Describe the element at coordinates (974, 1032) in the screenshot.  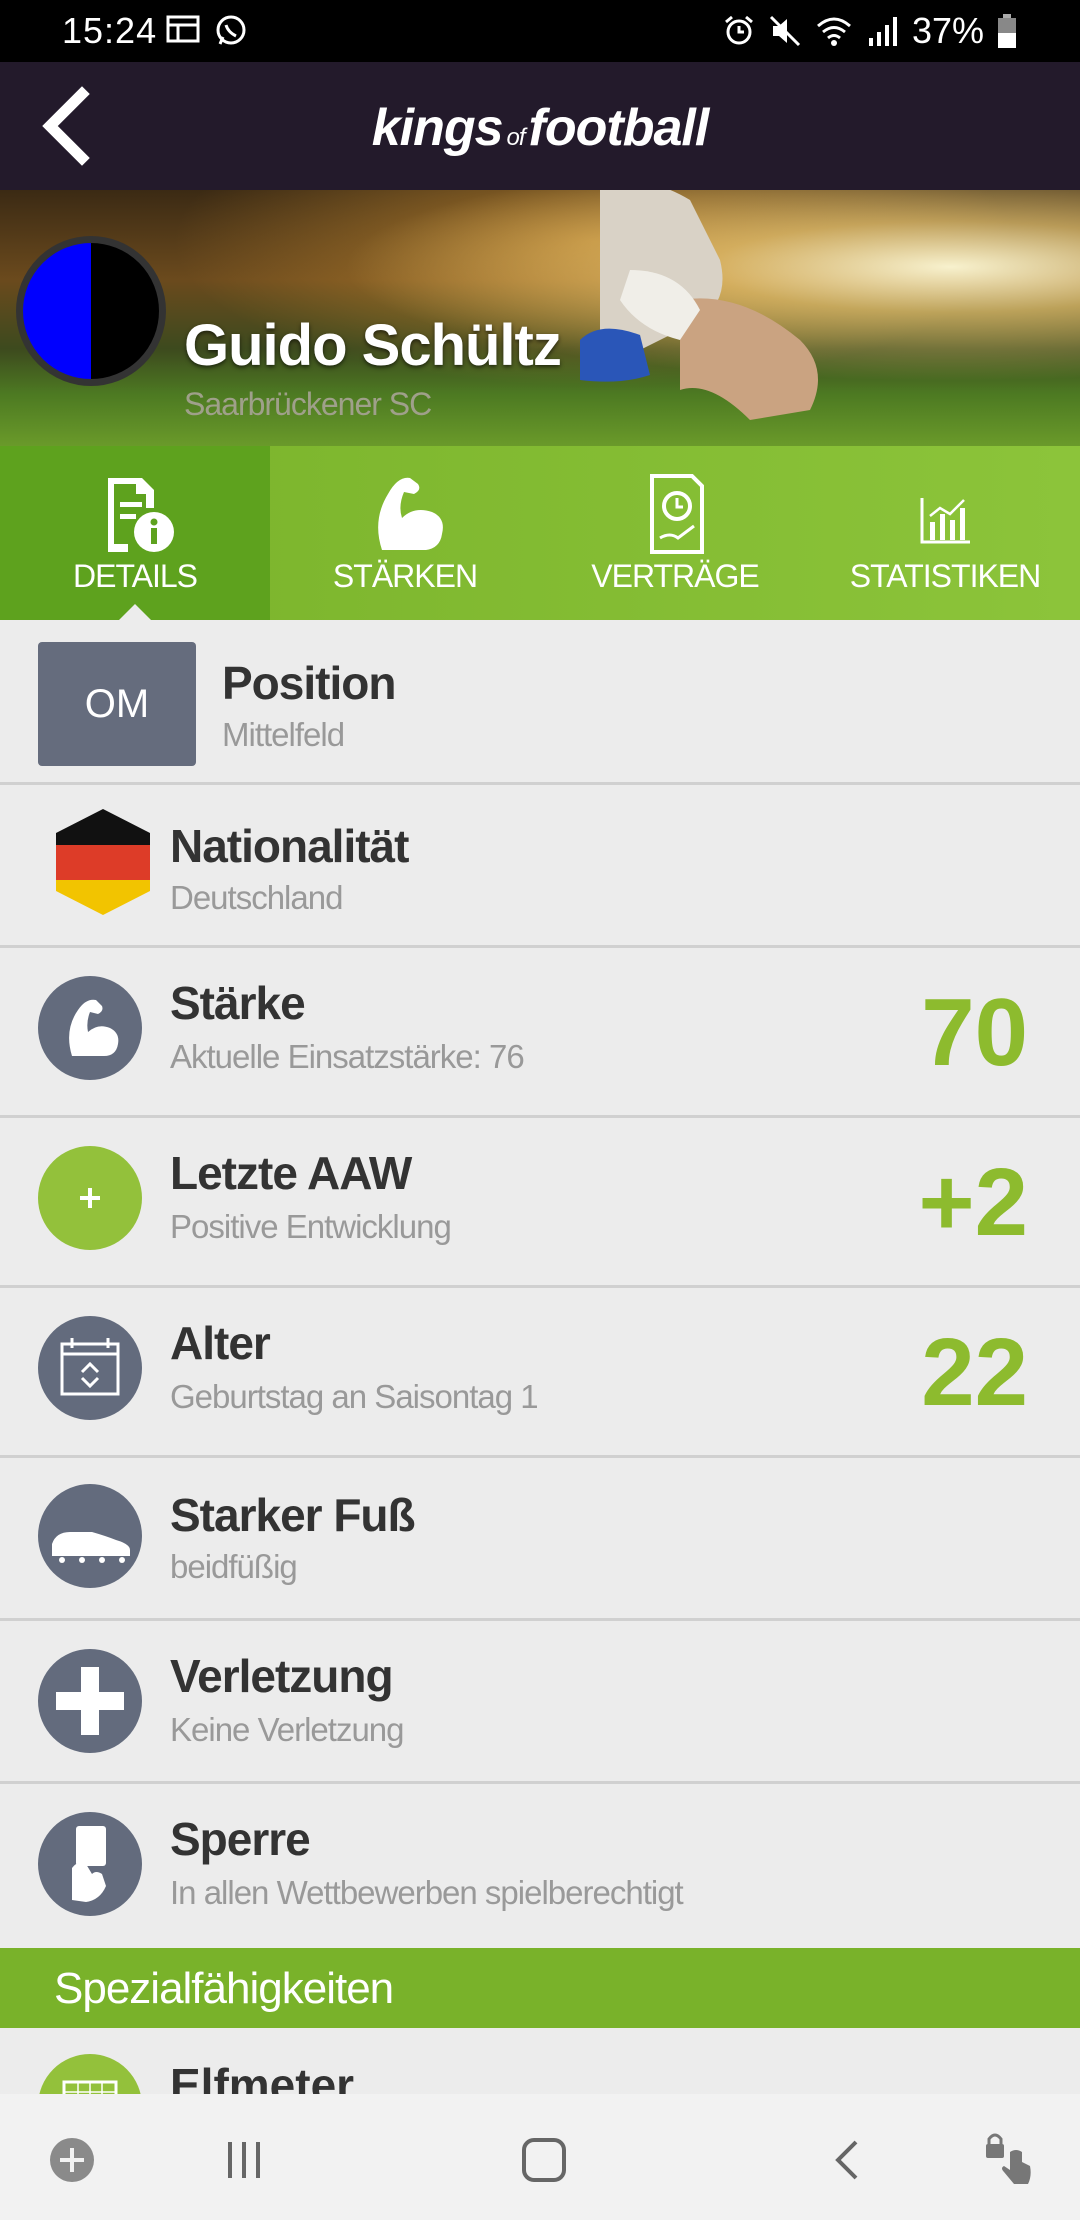
I see `strength-value: 70` at that location.